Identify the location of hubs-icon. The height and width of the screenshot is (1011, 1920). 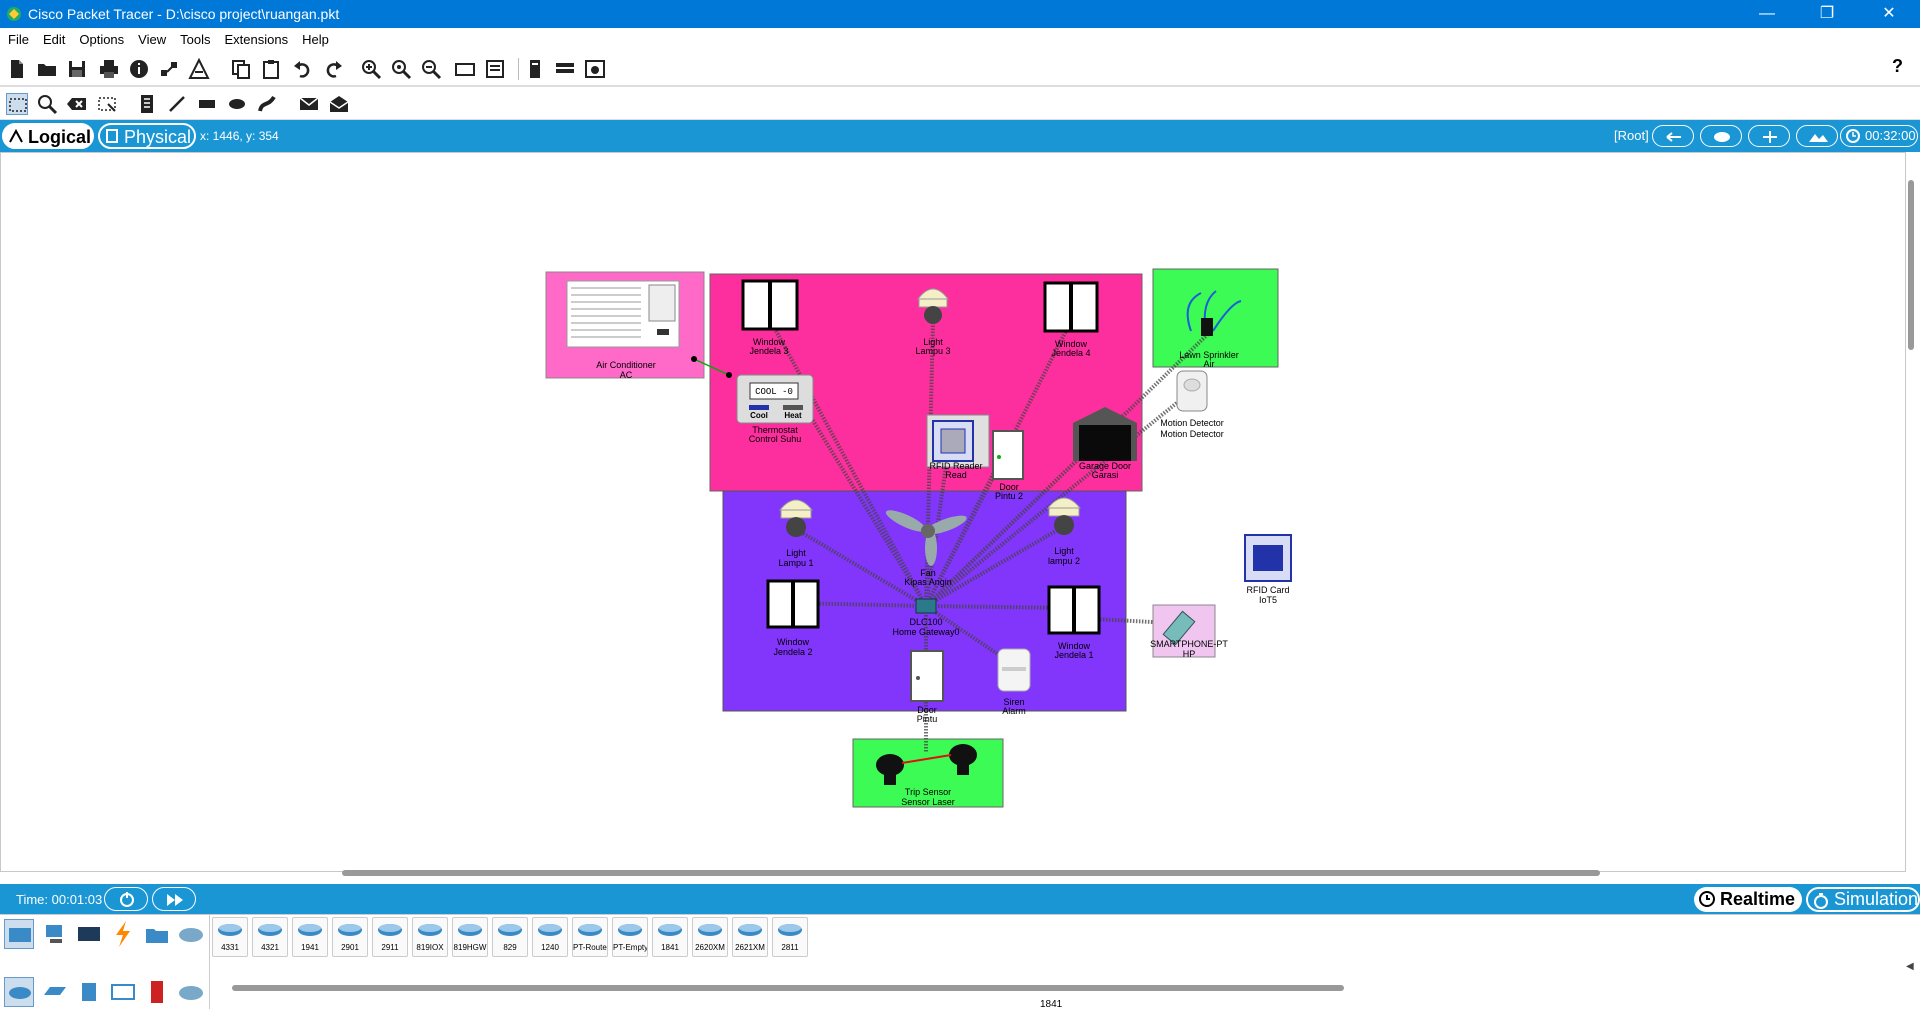
(89, 992).